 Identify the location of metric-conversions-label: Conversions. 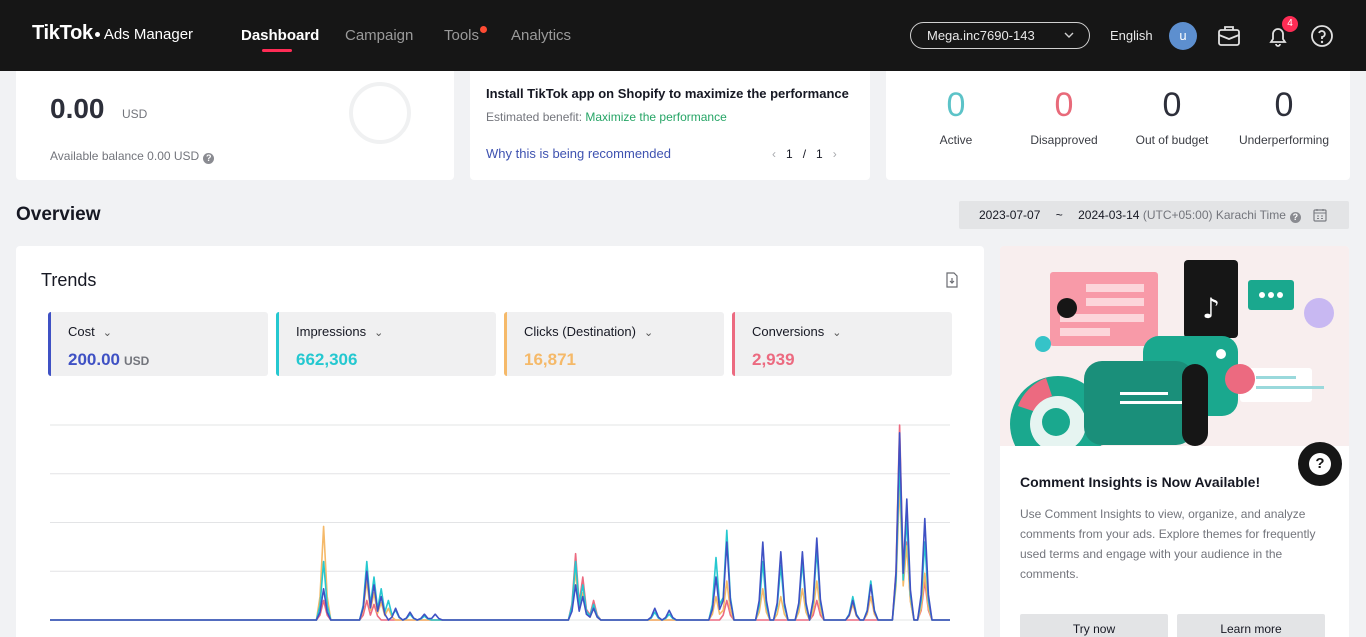
(788, 331).